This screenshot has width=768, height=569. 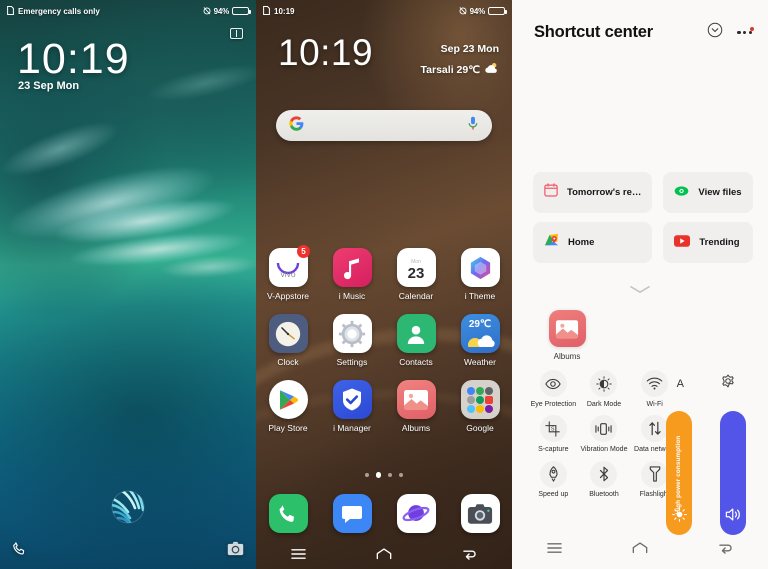 What do you see at coordinates (49, 86) in the screenshot?
I see `lock-date: 23 Sep Mon` at bounding box center [49, 86].